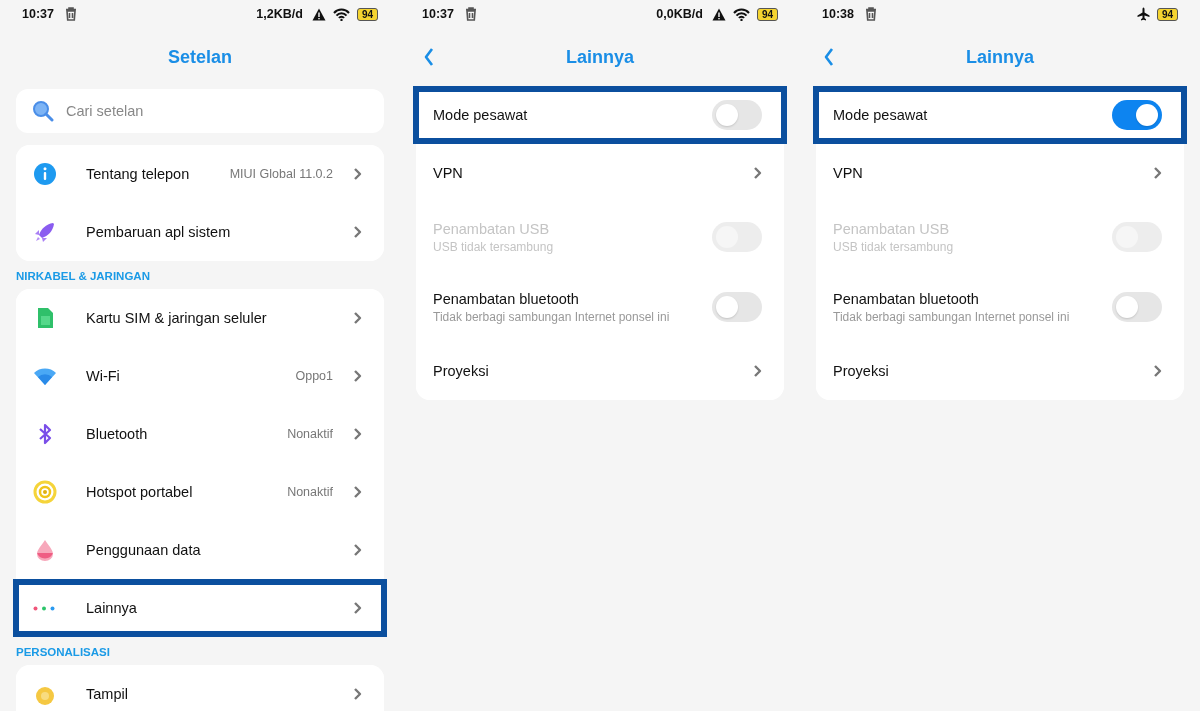  Describe the element at coordinates (177, 318) in the screenshot. I see `row-label: Kartu SIM & jaringan seluler` at that location.